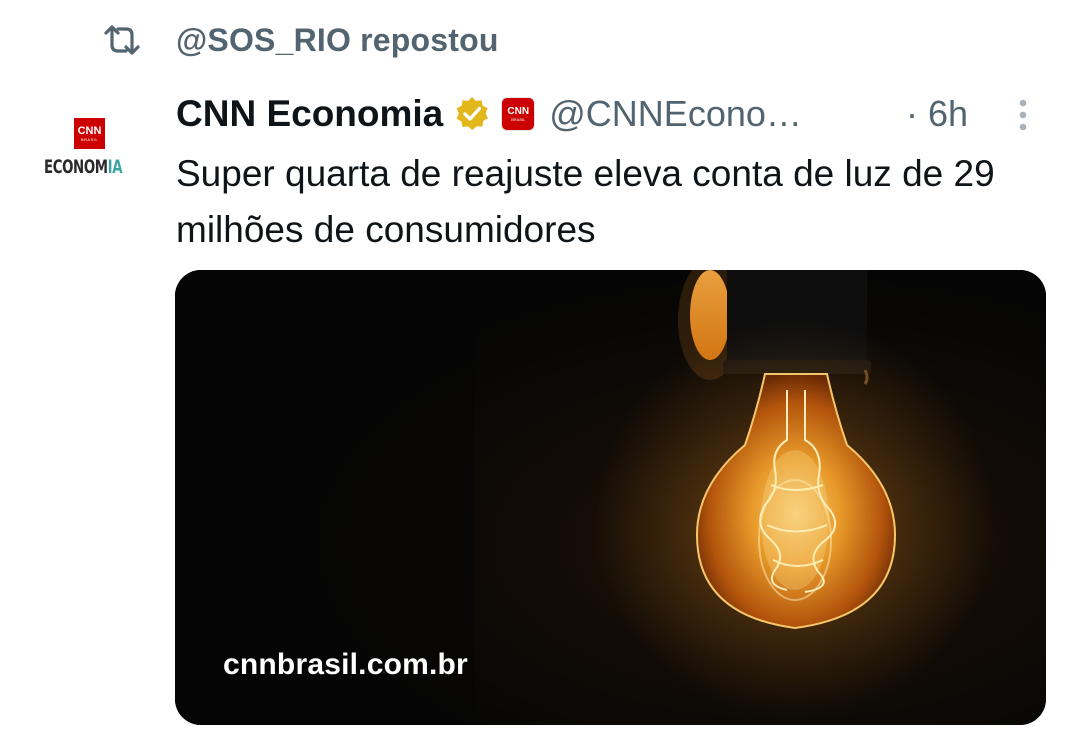 This screenshot has height=753, width=1080. What do you see at coordinates (518, 114) in the screenshot?
I see `affiliate-badge: CNN BRASIL` at bounding box center [518, 114].